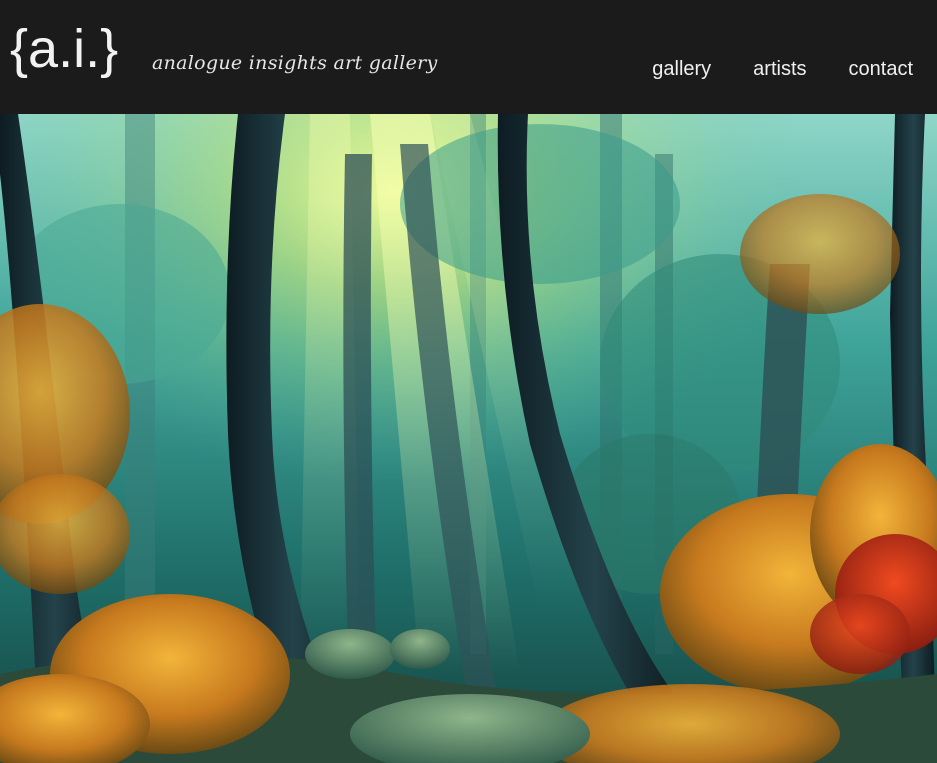  I want to click on nav-artists-link: artists, so click(779, 69).